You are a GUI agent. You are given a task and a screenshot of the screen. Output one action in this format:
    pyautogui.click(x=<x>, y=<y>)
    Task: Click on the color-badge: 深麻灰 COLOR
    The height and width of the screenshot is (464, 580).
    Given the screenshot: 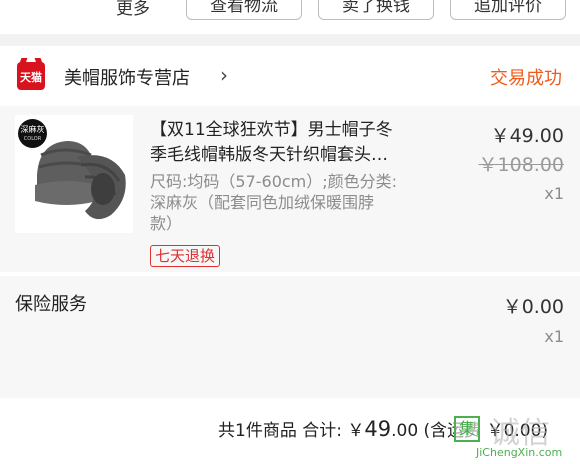 What is the action you would take?
    pyautogui.click(x=32, y=133)
    